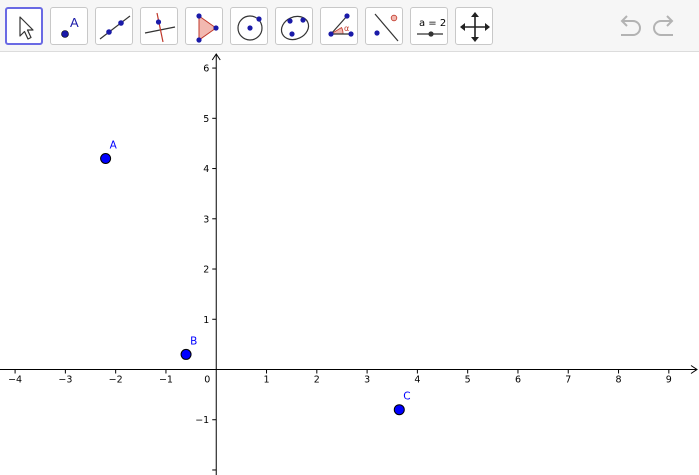  I want to click on toolbar: A α a = 2, so click(349, 26).